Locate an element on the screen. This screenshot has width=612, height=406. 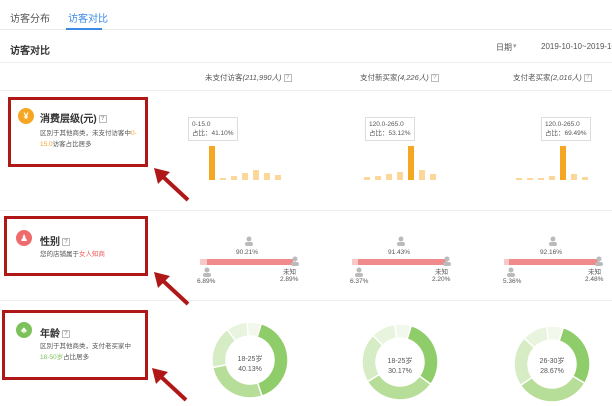
column-header-old-buyers: 支付老买家(2,016人)? is located at coordinates (552, 77).